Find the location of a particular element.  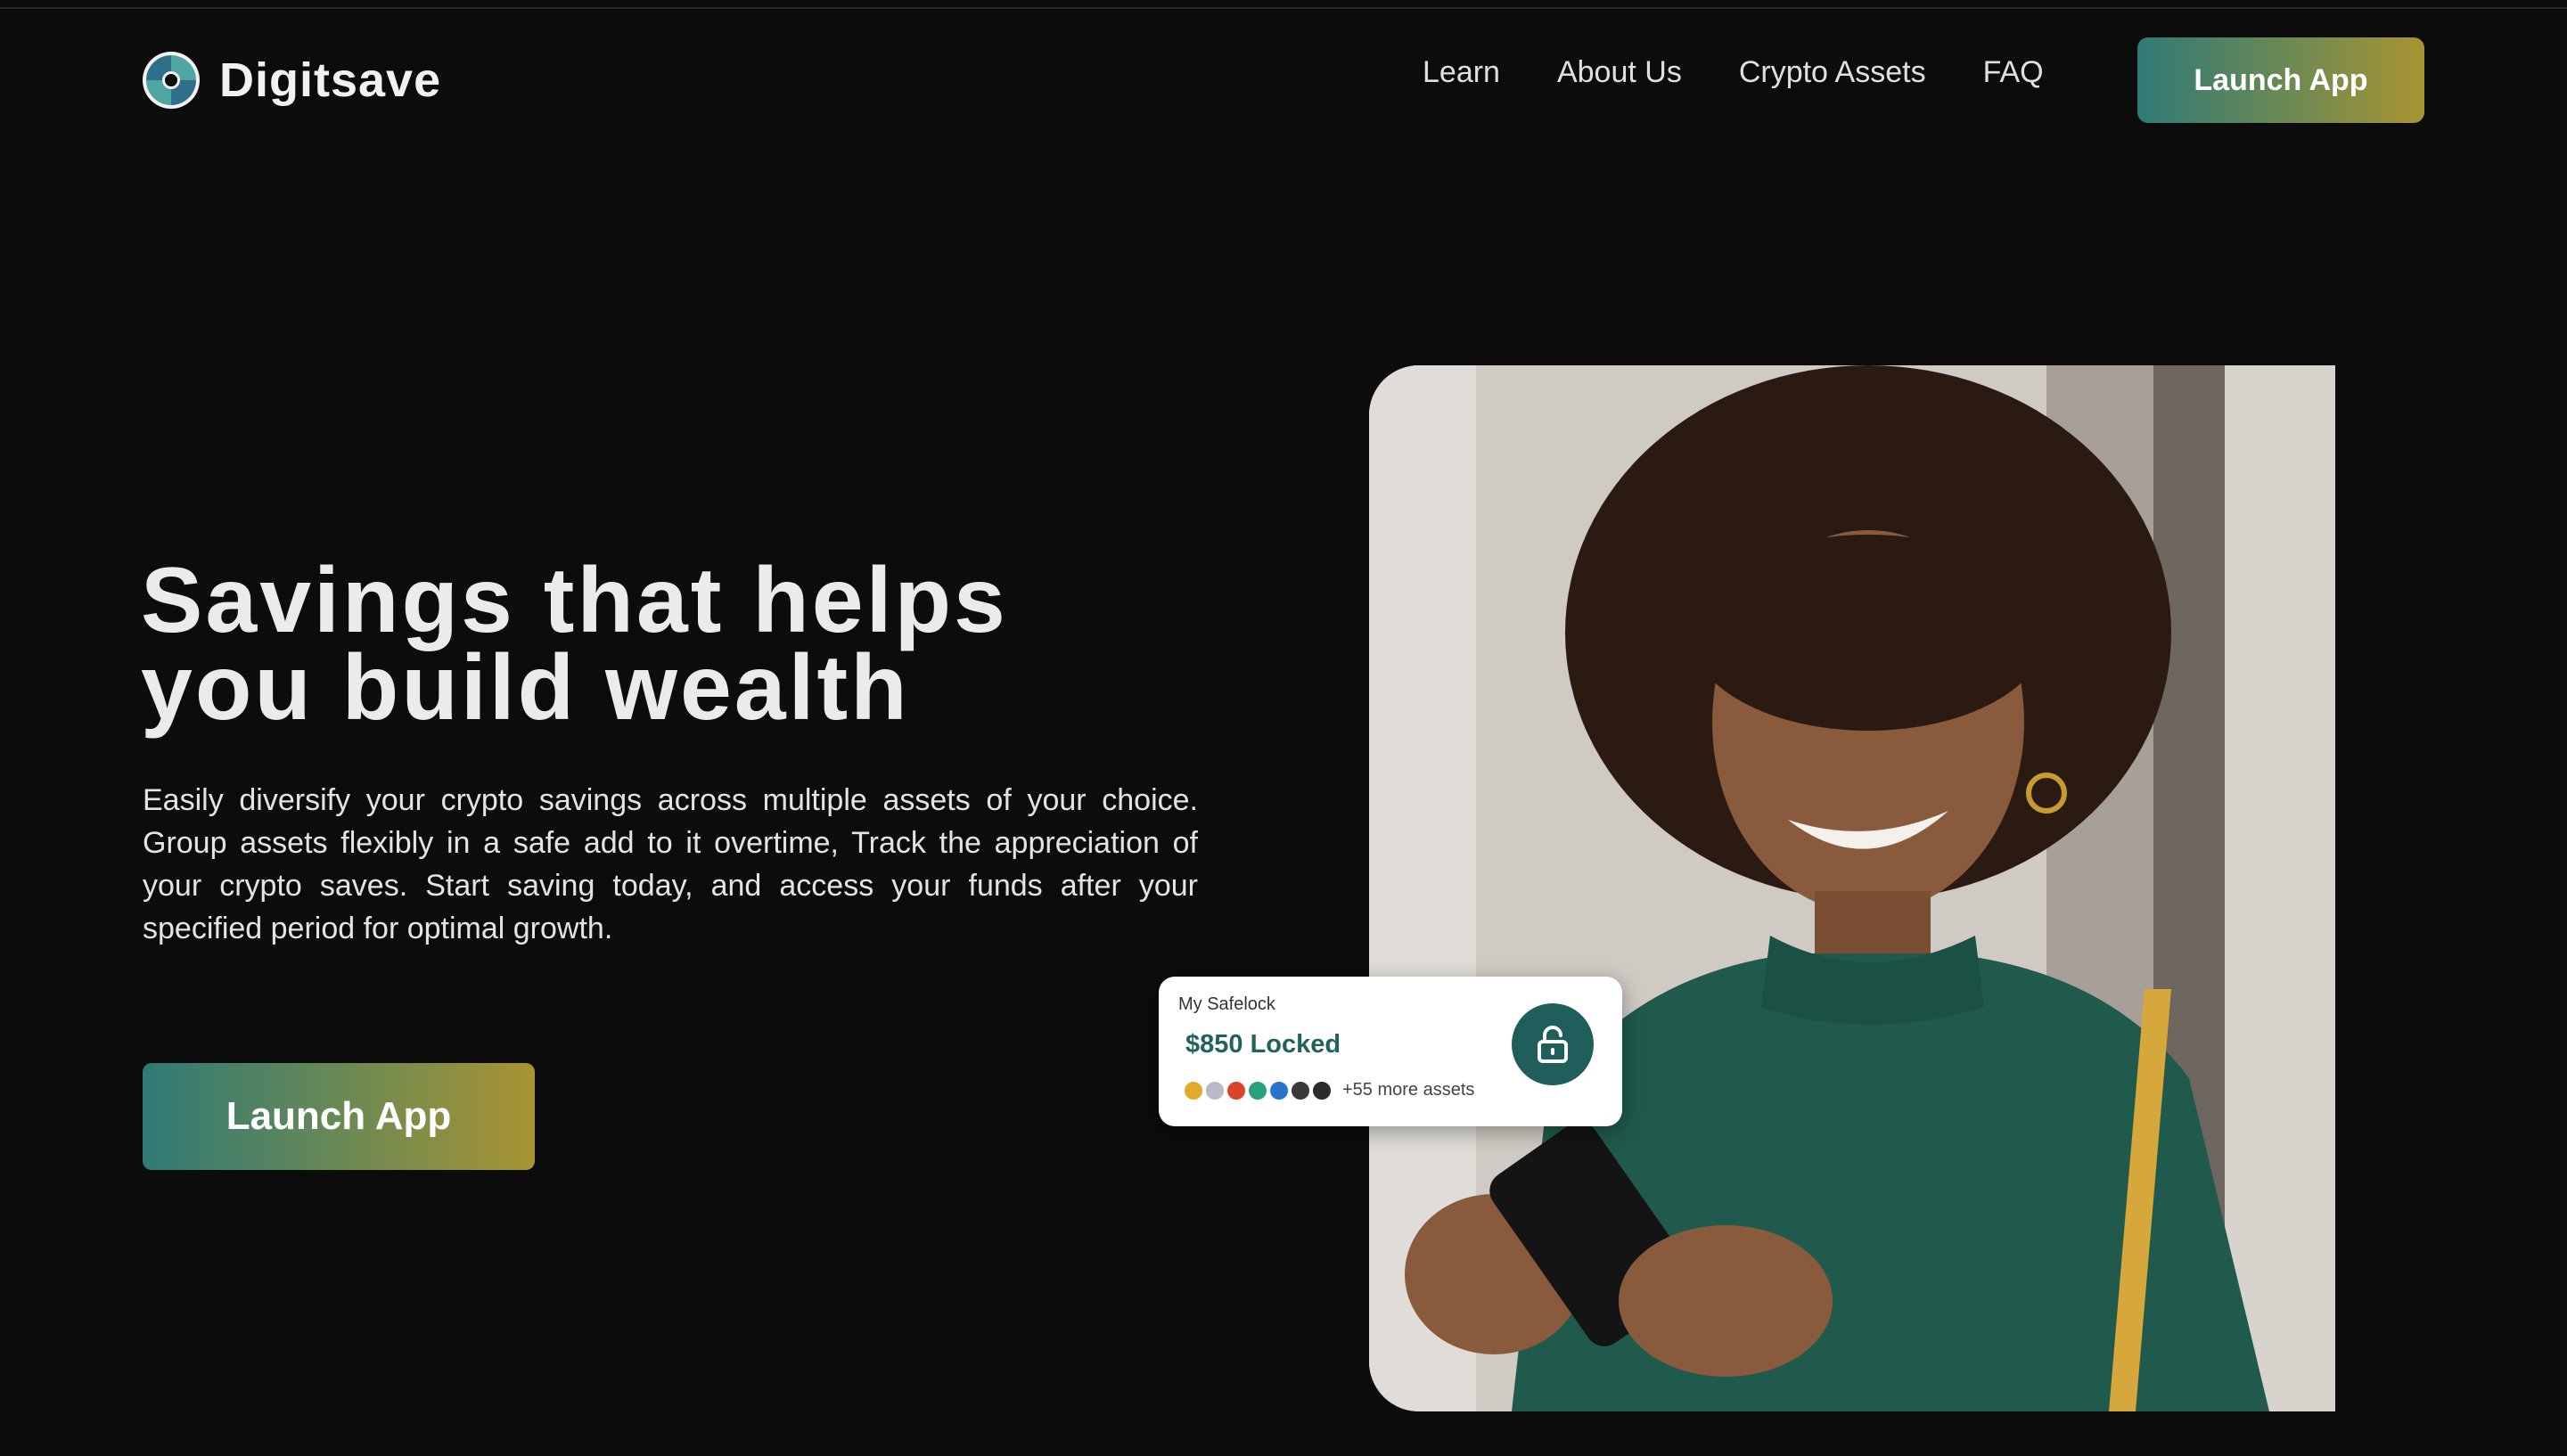

safelock-card: My Safelock $850 Locked +55 more assets is located at coordinates (1390, 1051).